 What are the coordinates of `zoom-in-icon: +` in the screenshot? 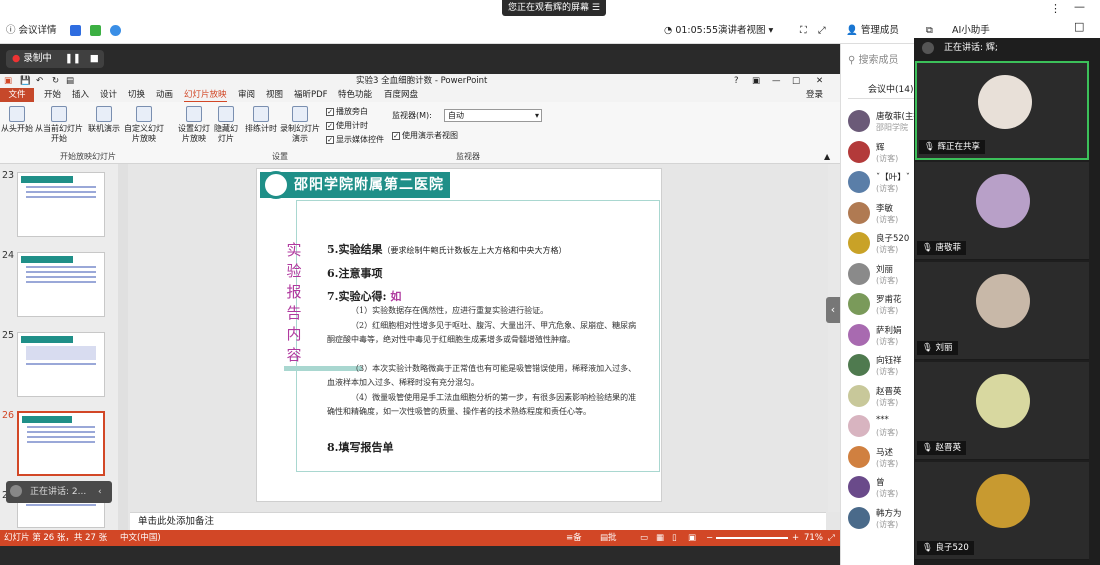 It's located at (795, 538).